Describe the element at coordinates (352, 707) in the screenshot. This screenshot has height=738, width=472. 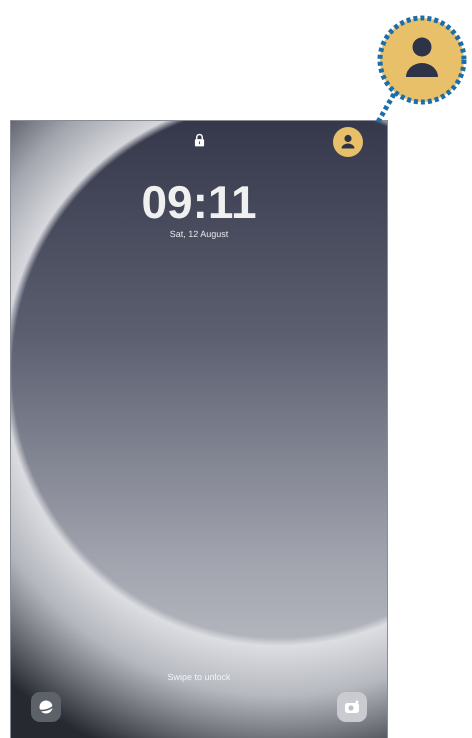
I see `camera-icon` at that location.